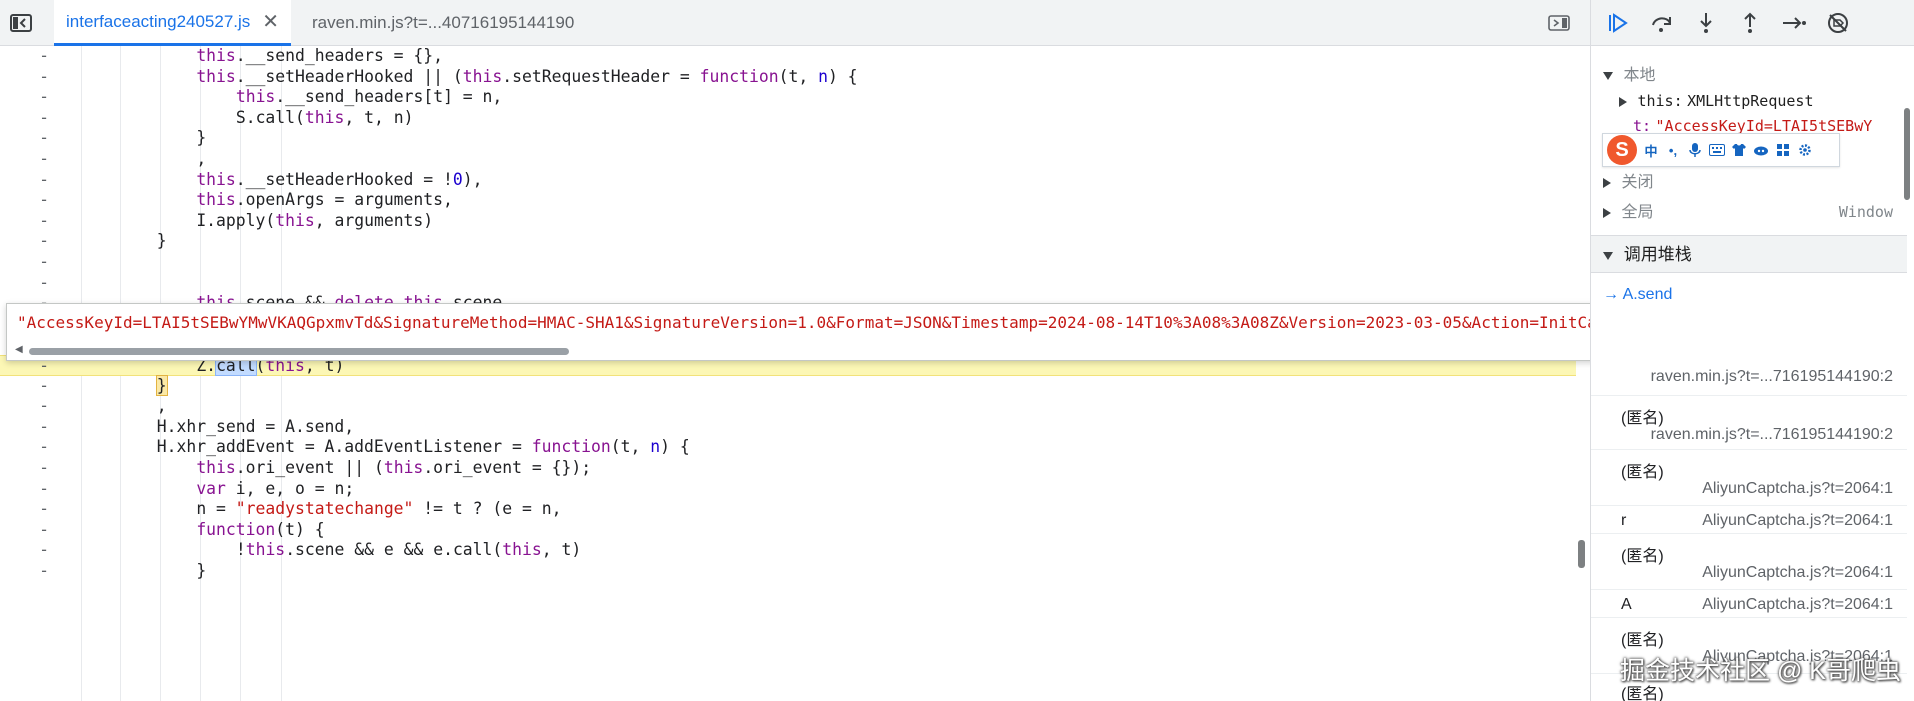 The image size is (1914, 701). What do you see at coordinates (1749, 101) in the screenshot?
I see `scope-this: this: XMLHttpRequest` at bounding box center [1749, 101].